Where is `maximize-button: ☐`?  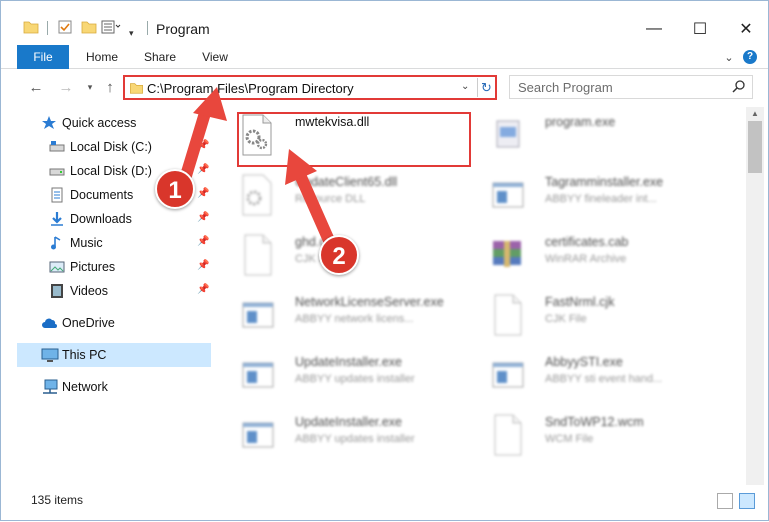
maximize-button: ☐ is located at coordinates (700, 29).